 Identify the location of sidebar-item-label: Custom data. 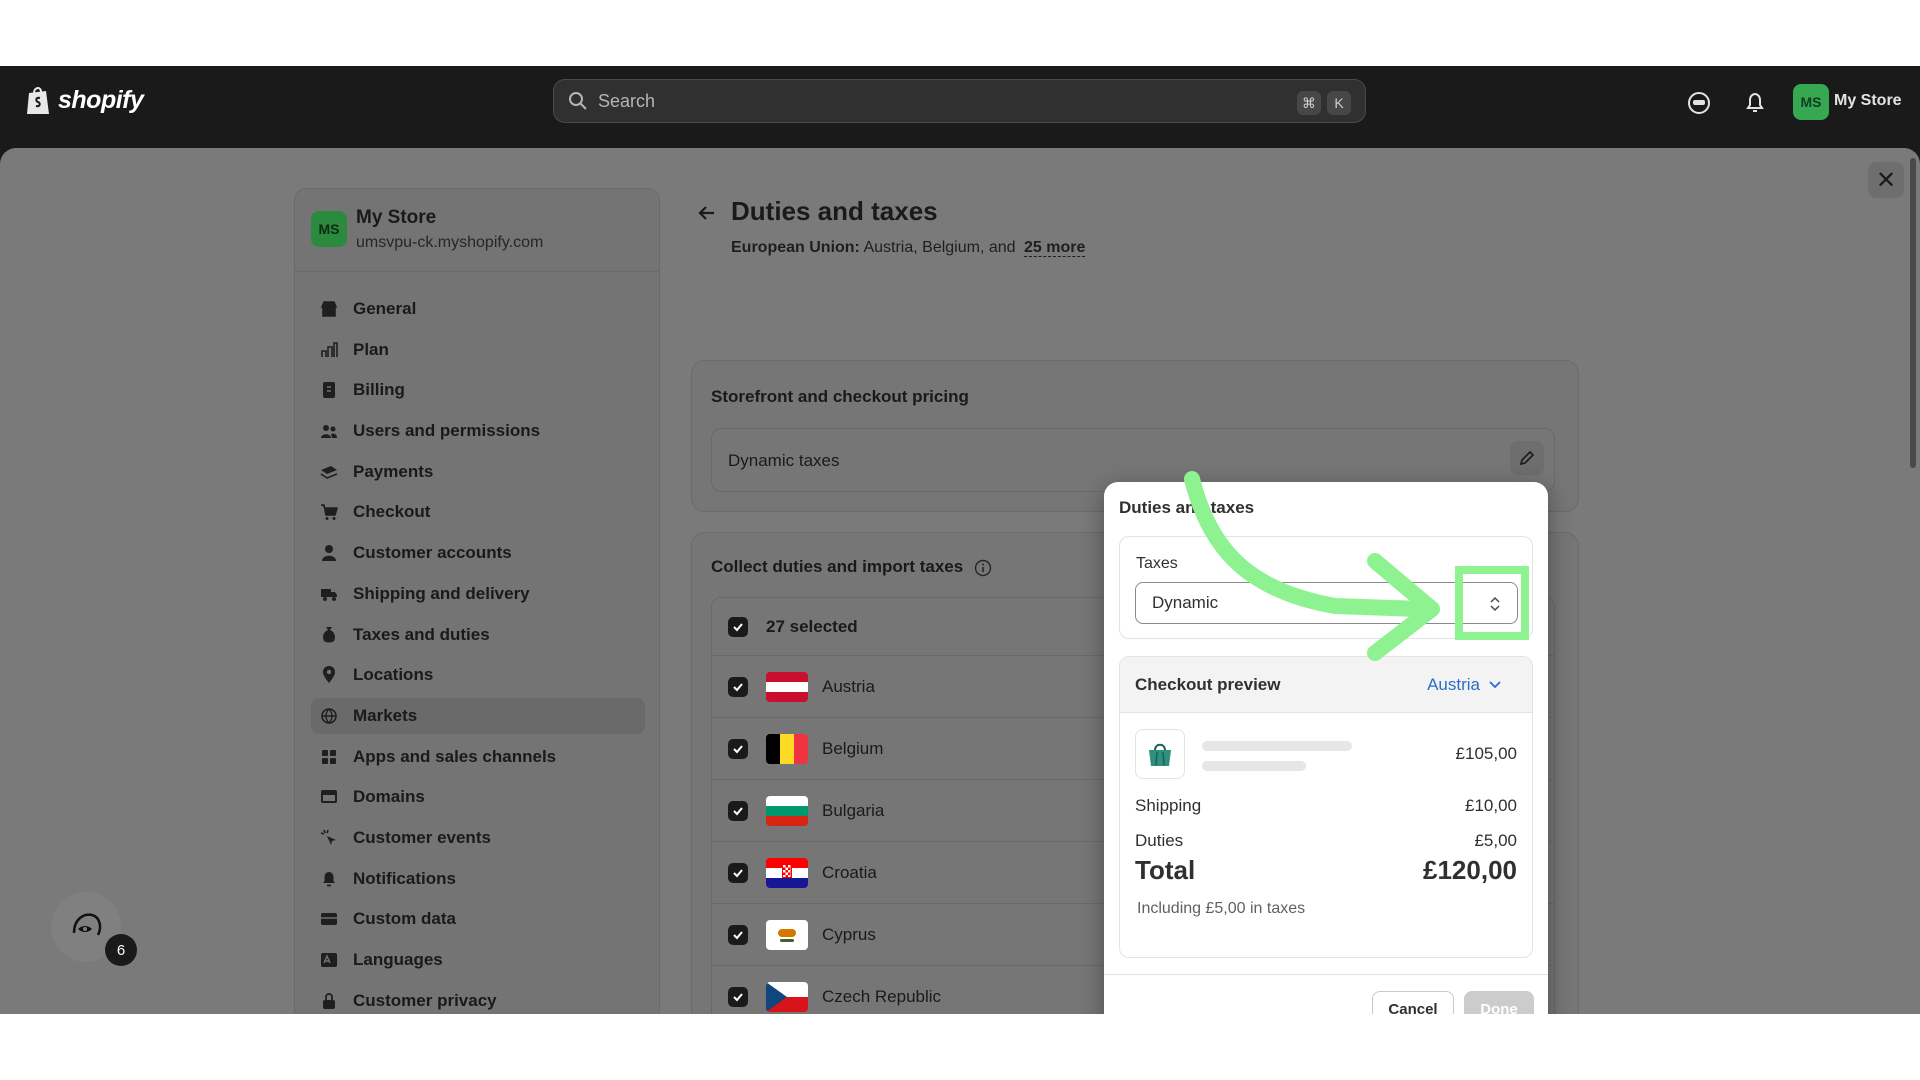
(404, 919).